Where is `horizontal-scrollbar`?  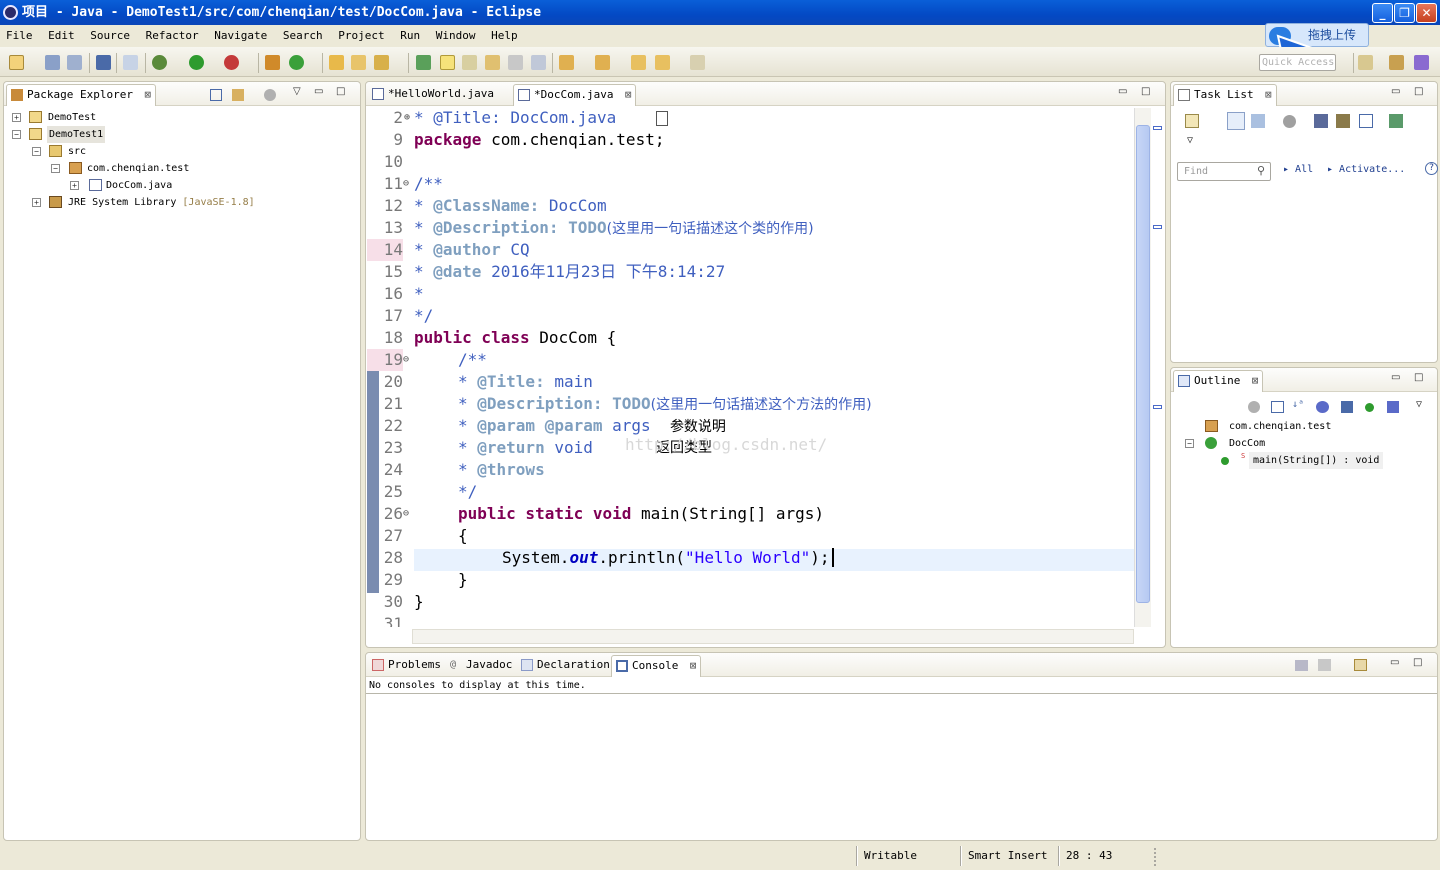 horizontal-scrollbar is located at coordinates (773, 636).